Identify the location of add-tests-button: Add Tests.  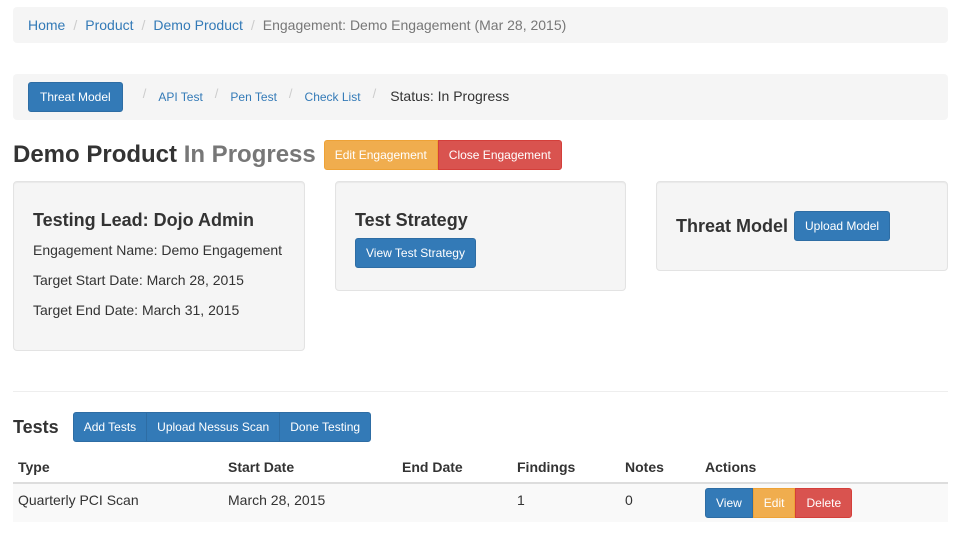
(110, 427).